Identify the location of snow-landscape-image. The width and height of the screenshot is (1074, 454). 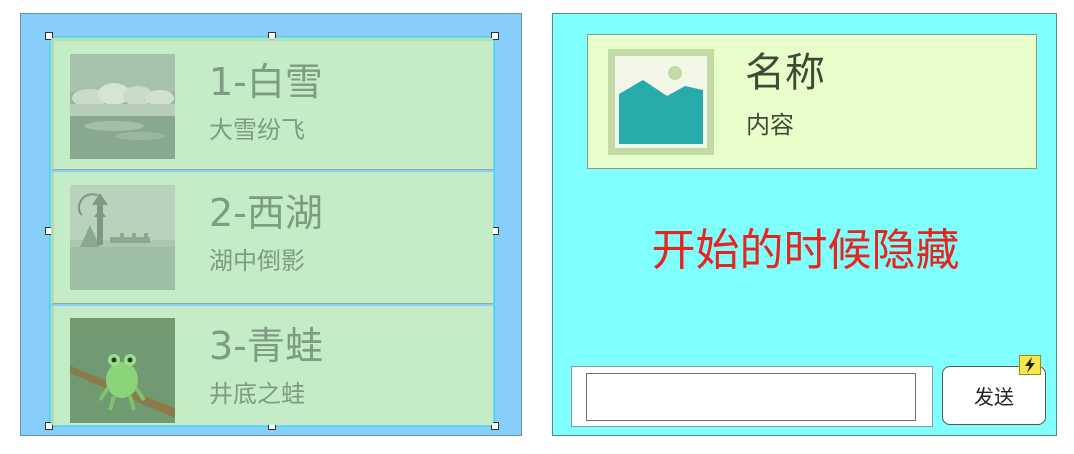
(122, 106).